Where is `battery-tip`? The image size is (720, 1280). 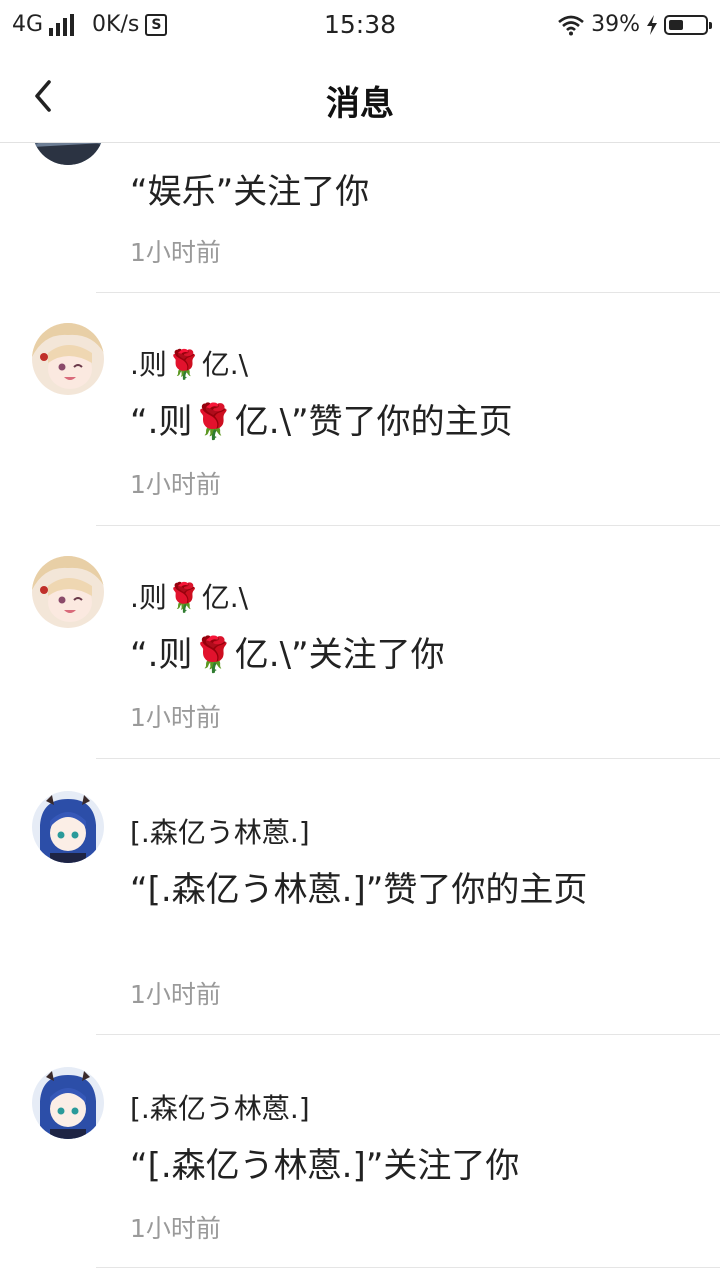 battery-tip is located at coordinates (710, 25).